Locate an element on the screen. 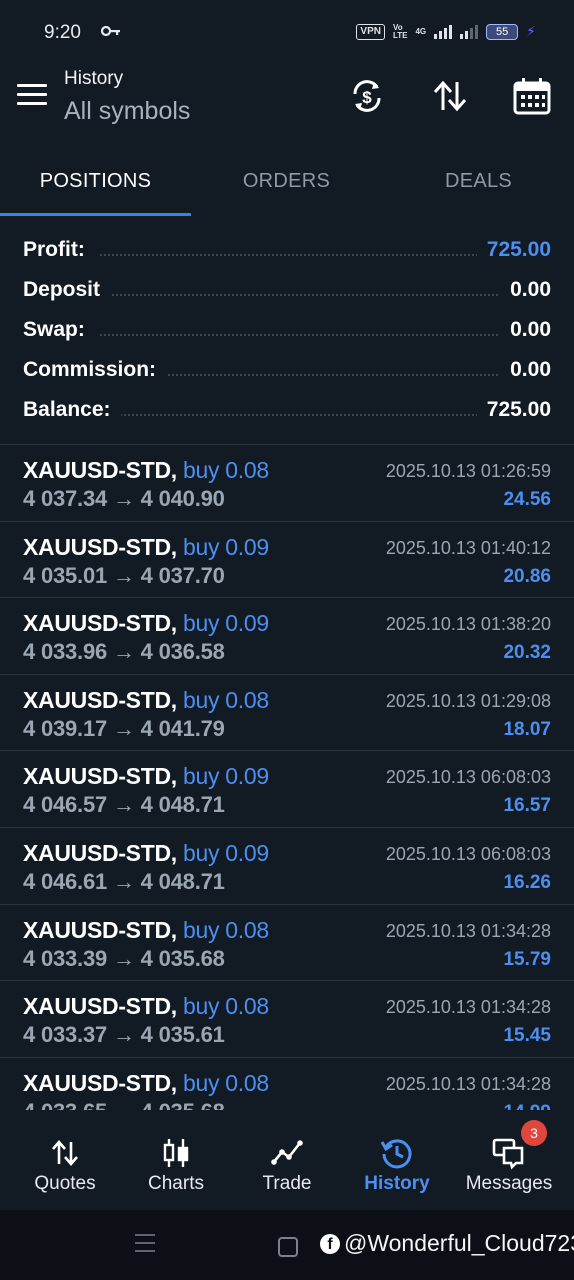 This screenshot has width=574, height=1280. vpn-badge: VPN is located at coordinates (370, 31).